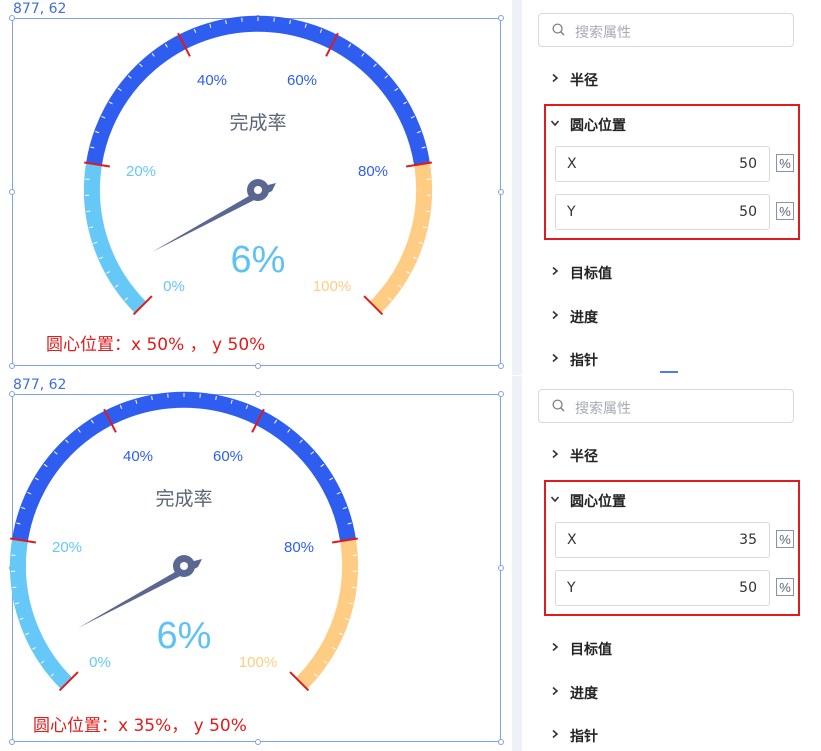 The width and height of the screenshot is (821, 751). I want to click on center-x-value: 50, so click(748, 164).